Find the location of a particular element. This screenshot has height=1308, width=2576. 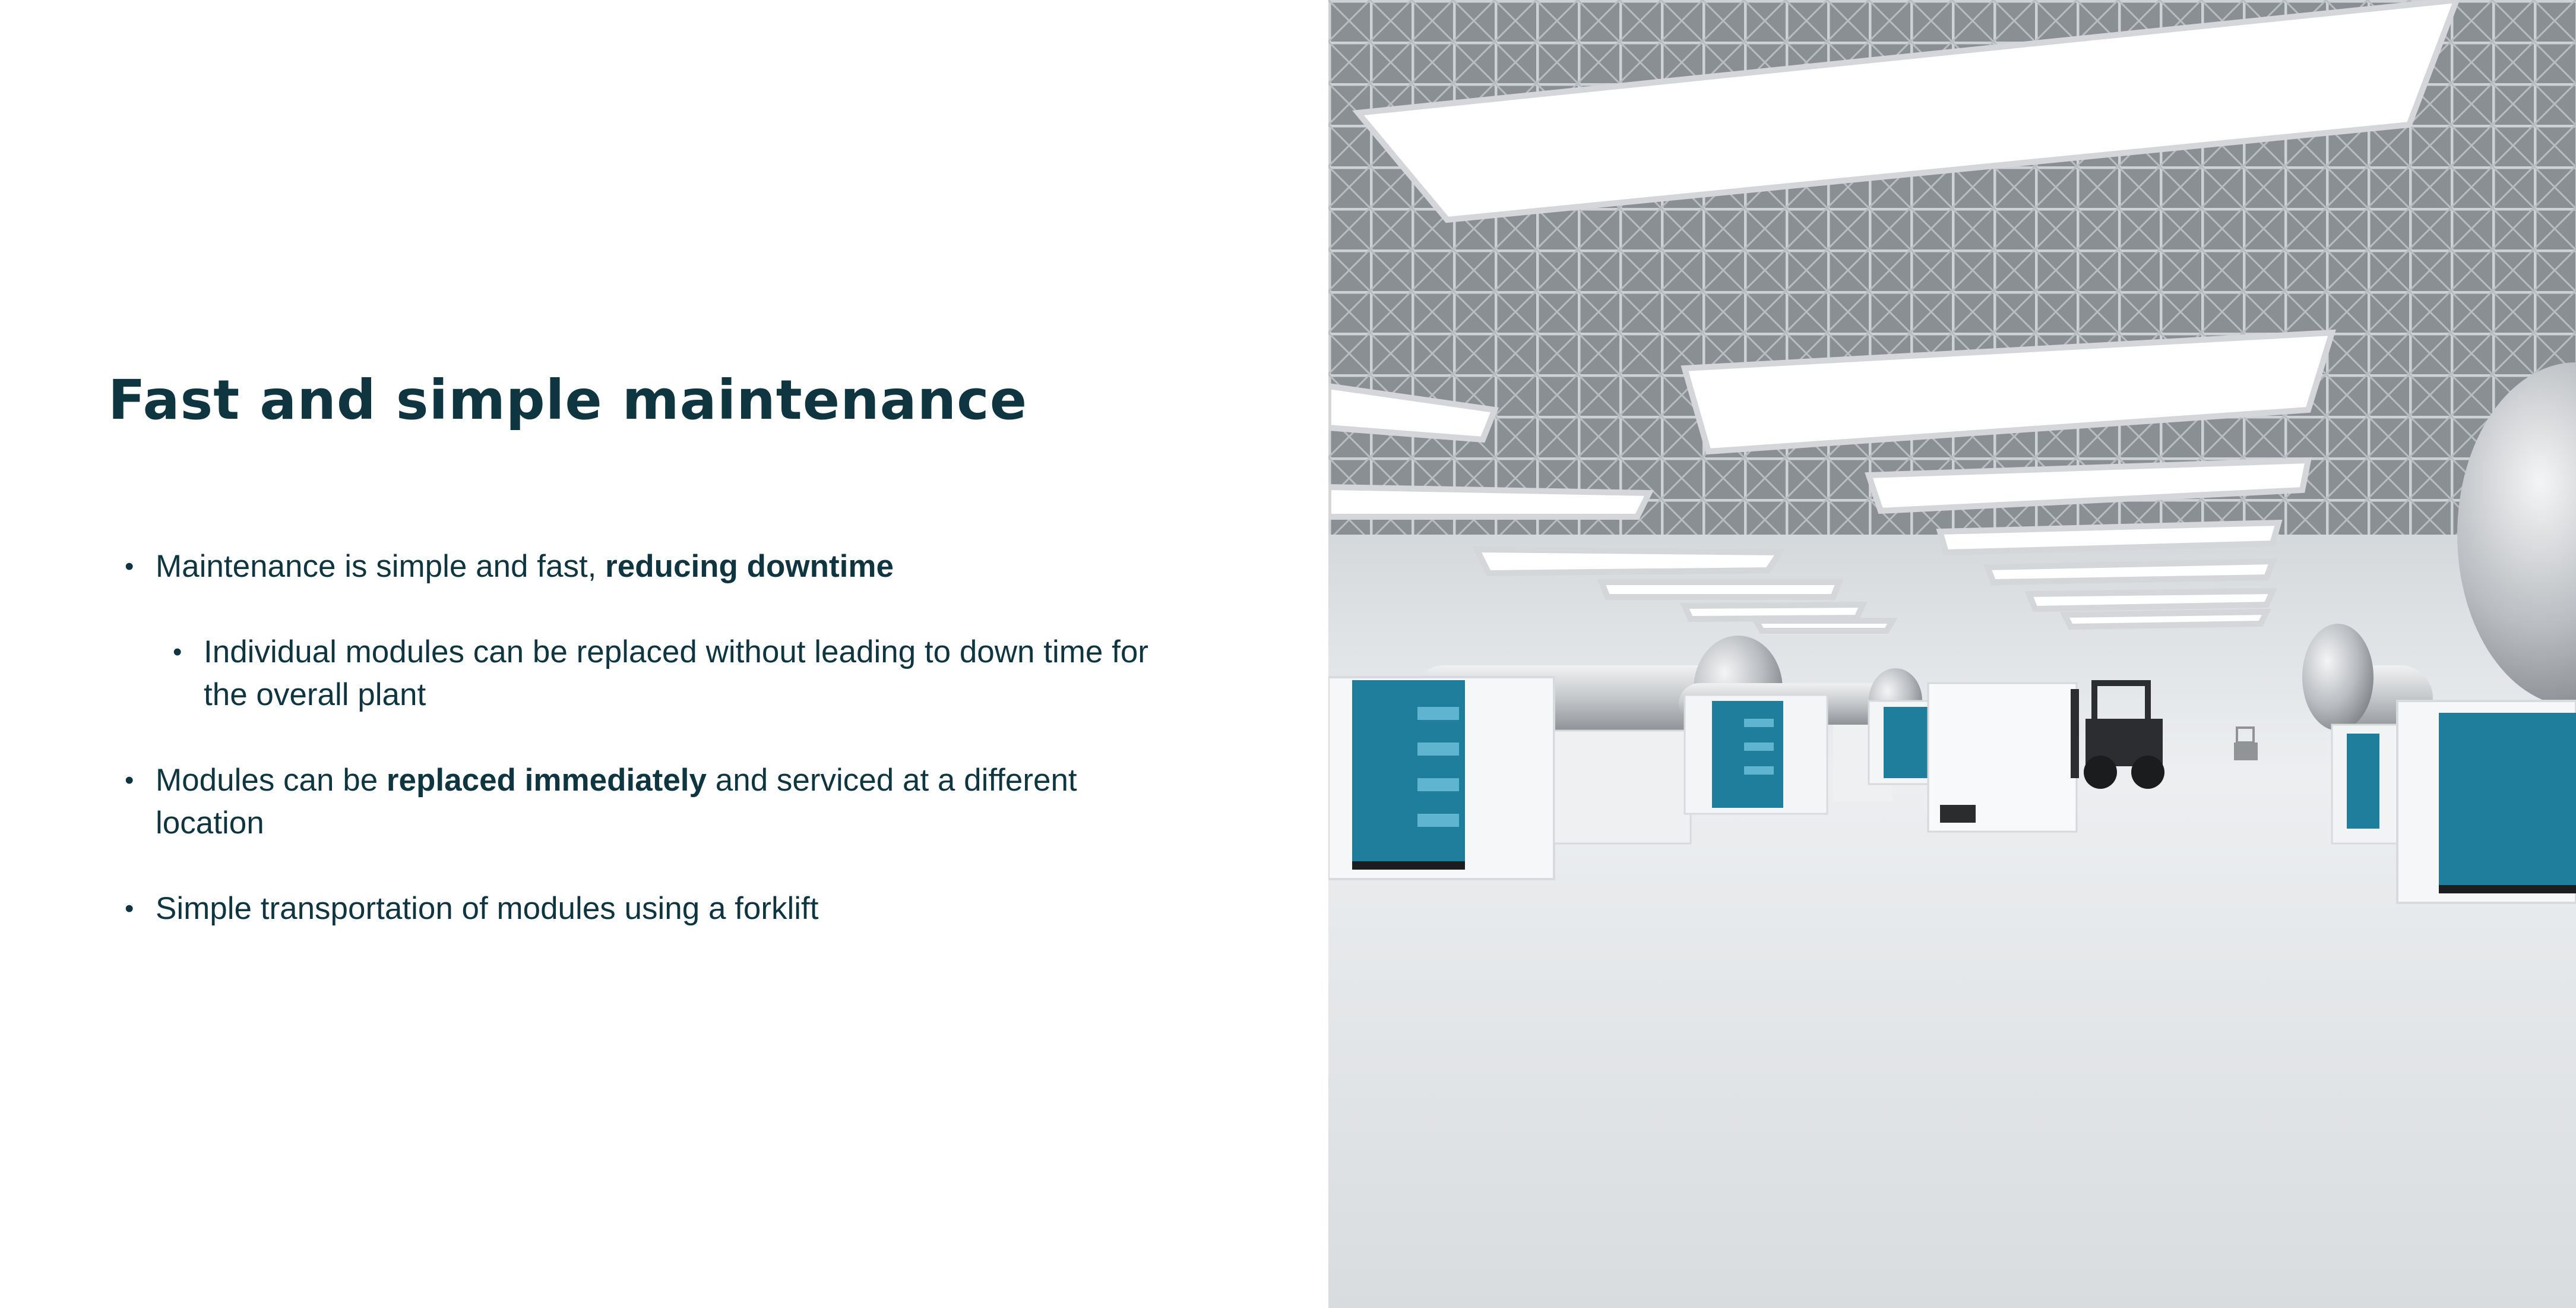

bullet-emphasis: reducing downtime is located at coordinates (749, 566).